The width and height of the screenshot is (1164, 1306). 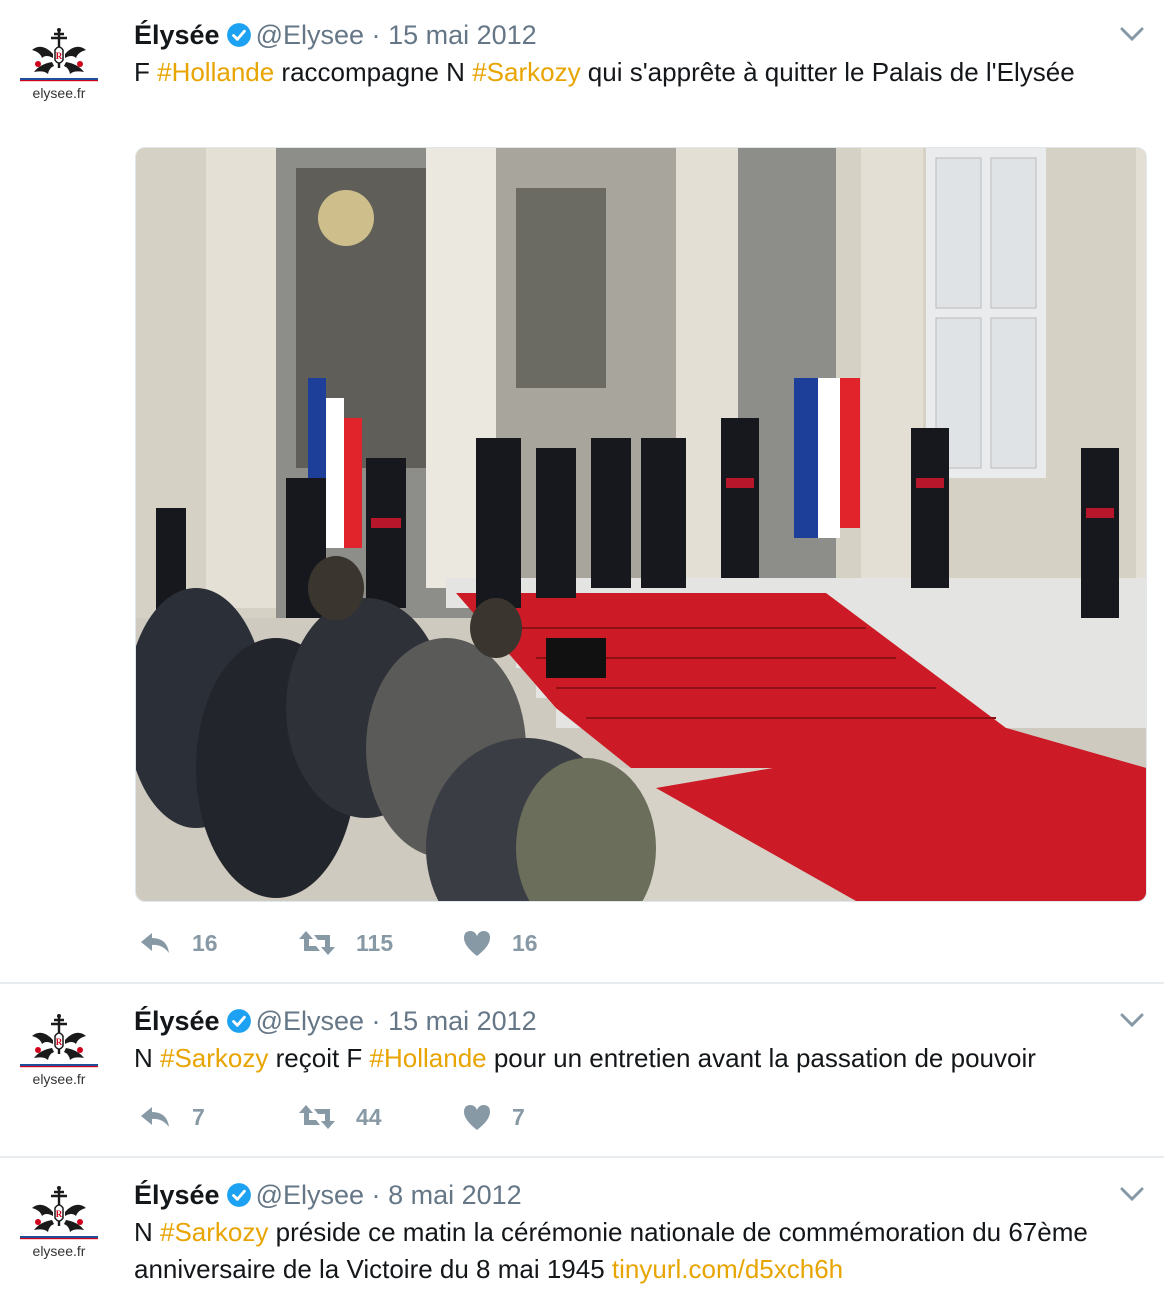 I want to click on like-count: 7, so click(x=518, y=1116).